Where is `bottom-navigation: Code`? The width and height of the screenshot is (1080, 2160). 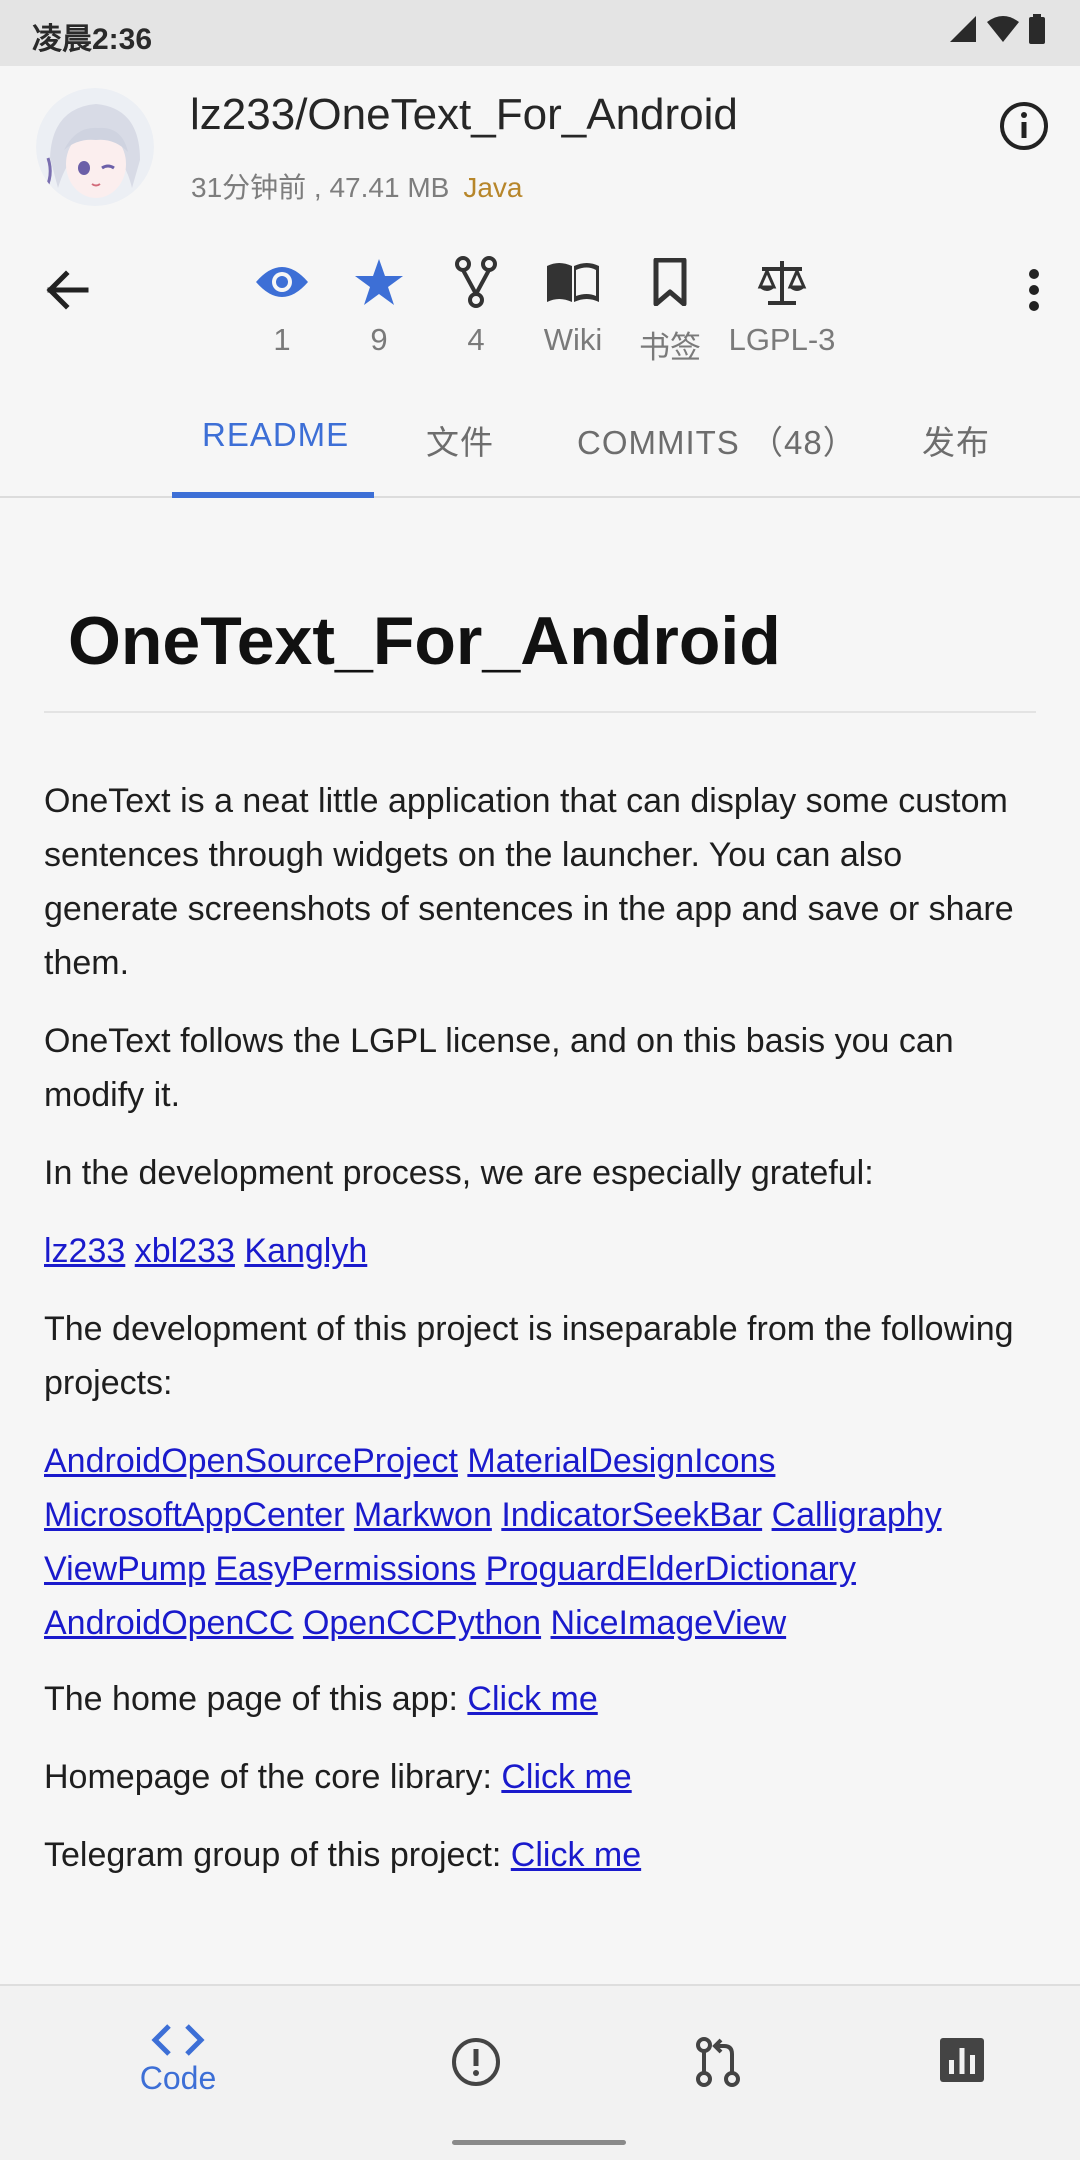
bottom-navigation: Code is located at coordinates (540, 2072).